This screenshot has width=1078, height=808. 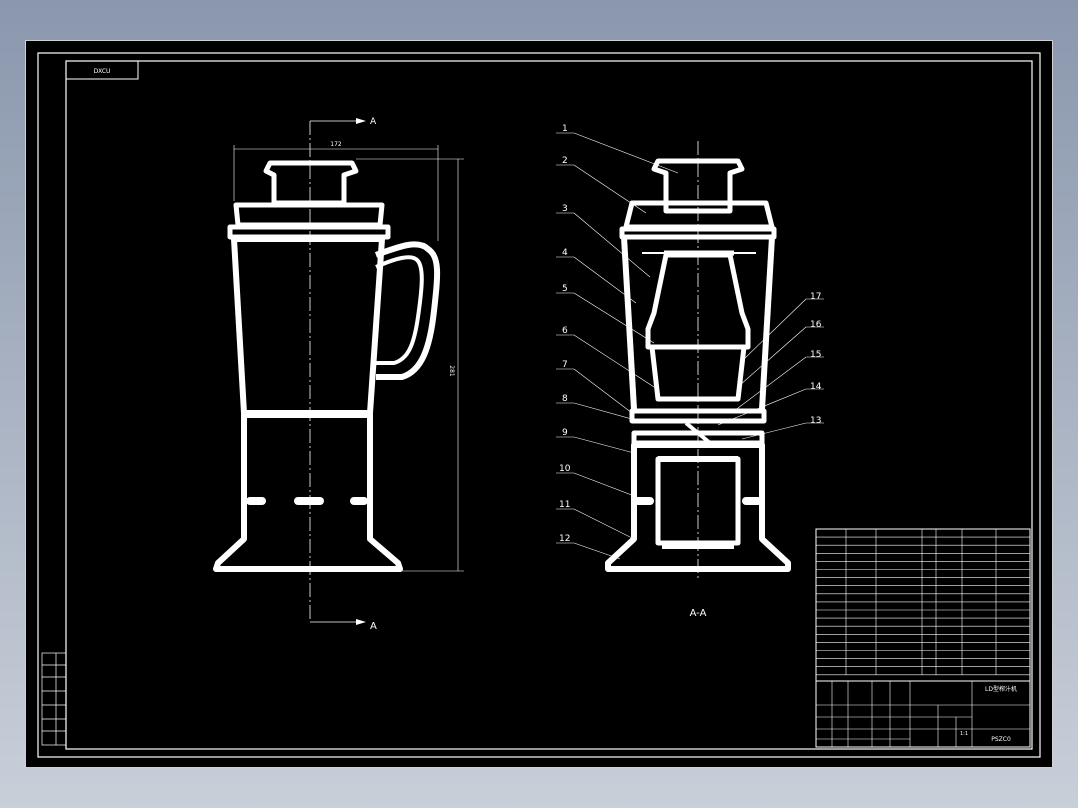 I want to click on left-margin-table, so click(x=54, y=699).